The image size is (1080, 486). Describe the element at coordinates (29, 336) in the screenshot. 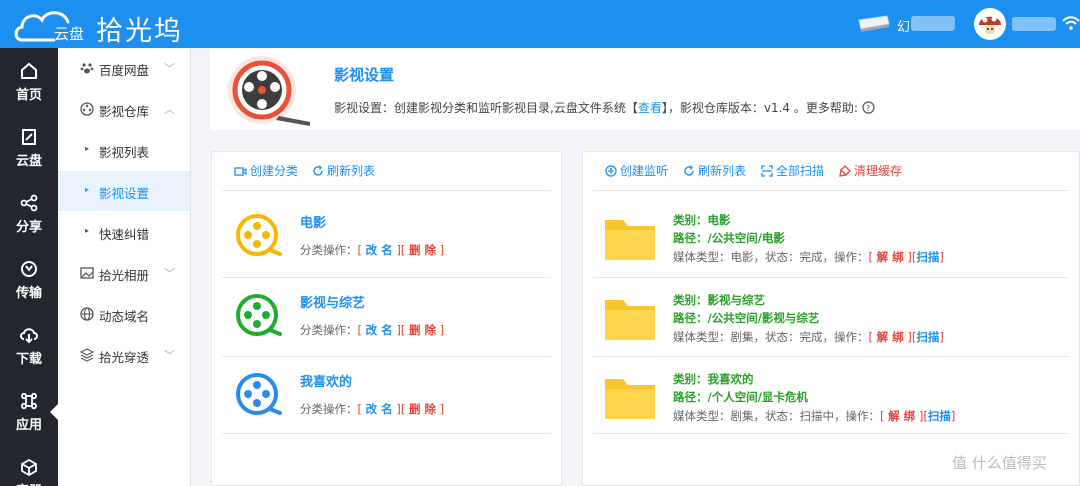

I see `download-icon` at that location.